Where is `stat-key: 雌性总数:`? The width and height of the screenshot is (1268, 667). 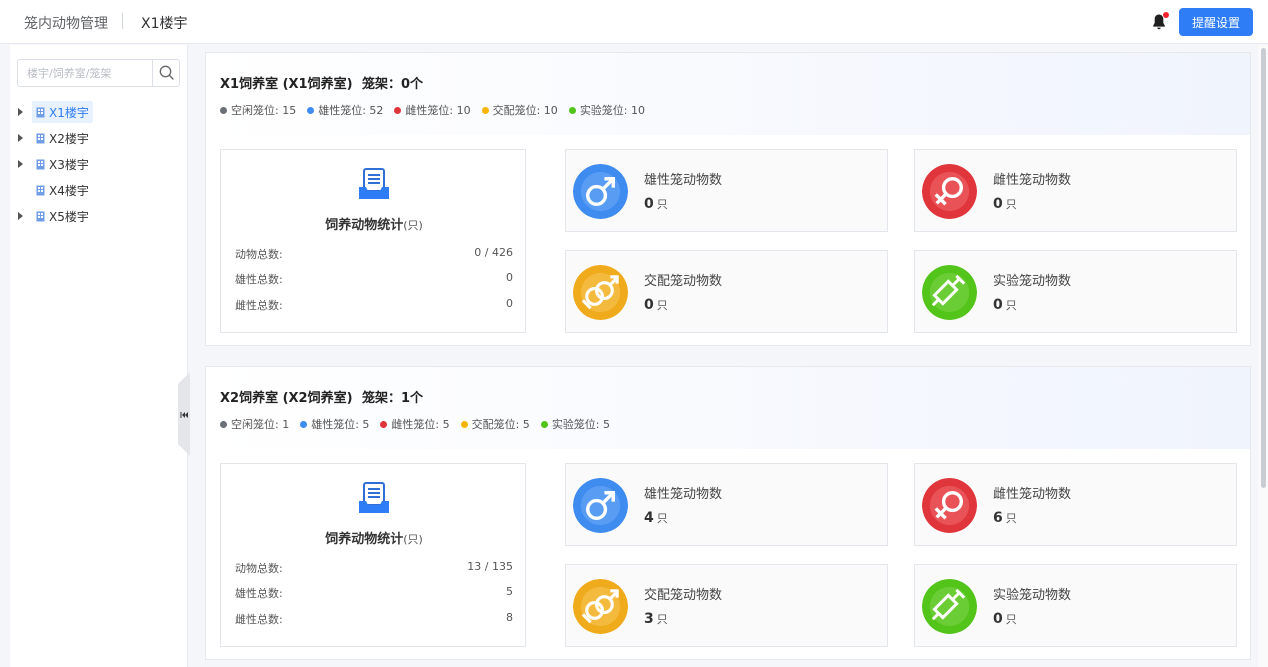 stat-key: 雌性总数: is located at coordinates (259, 619).